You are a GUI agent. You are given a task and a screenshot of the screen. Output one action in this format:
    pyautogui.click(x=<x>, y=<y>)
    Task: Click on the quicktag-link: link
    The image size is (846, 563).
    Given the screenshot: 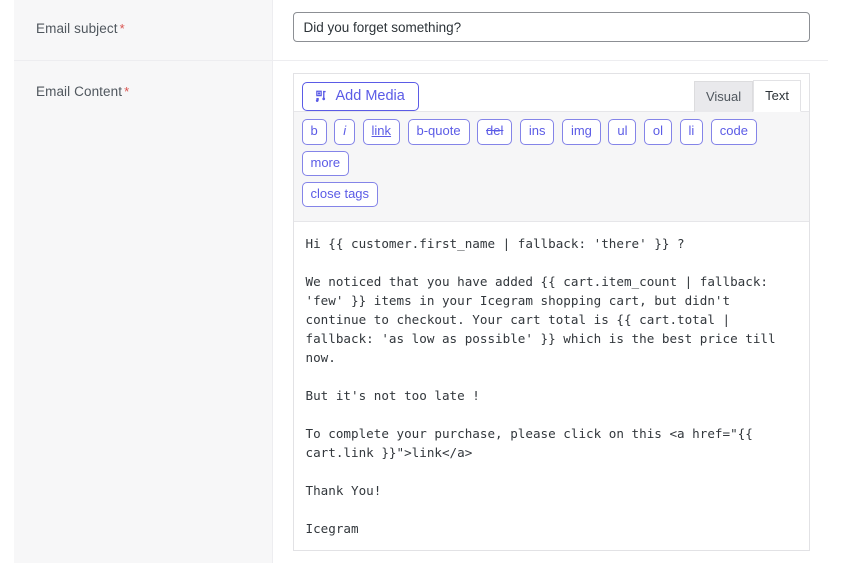 What is the action you would take?
    pyautogui.click(x=382, y=131)
    